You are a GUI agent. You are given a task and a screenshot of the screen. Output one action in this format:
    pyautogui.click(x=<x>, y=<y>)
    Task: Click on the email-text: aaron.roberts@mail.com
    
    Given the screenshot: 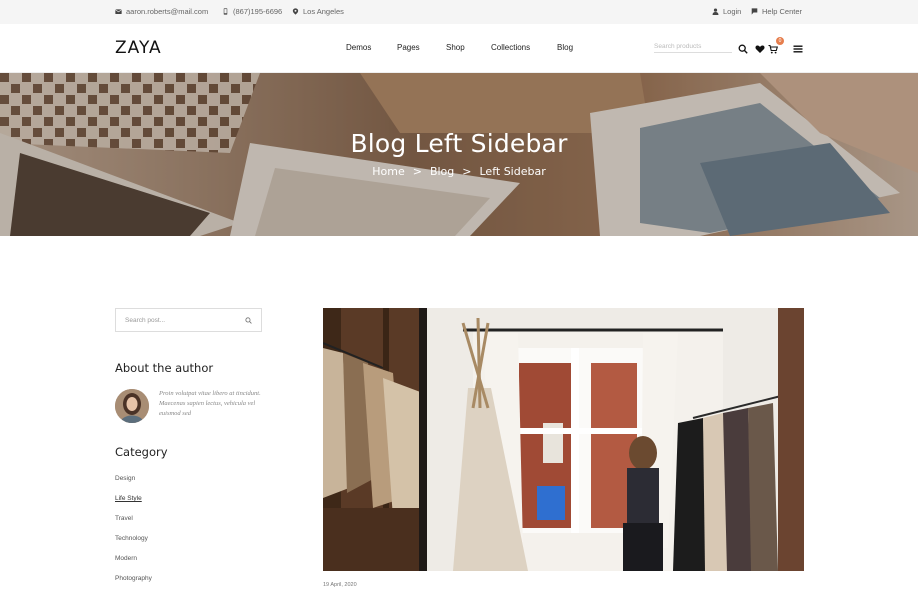 What is the action you would take?
    pyautogui.click(x=167, y=11)
    